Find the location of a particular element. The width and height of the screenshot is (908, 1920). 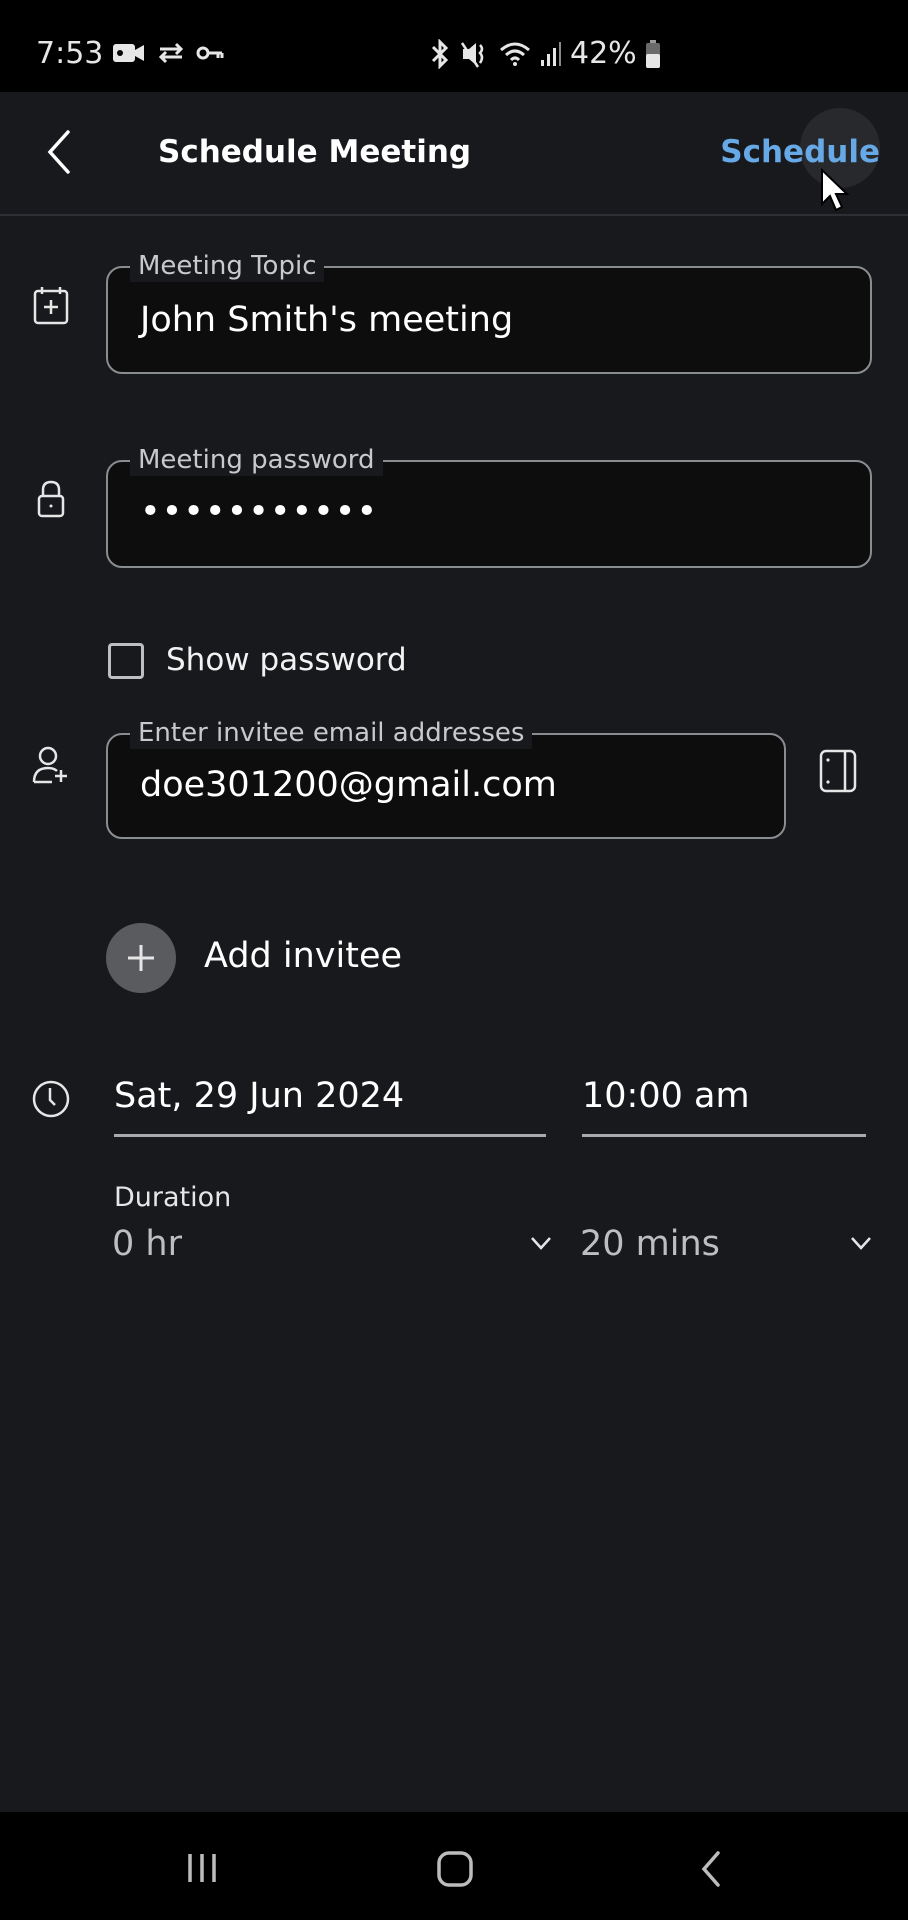

meeting-password-input: ••••••••••• is located at coordinates (259, 512).